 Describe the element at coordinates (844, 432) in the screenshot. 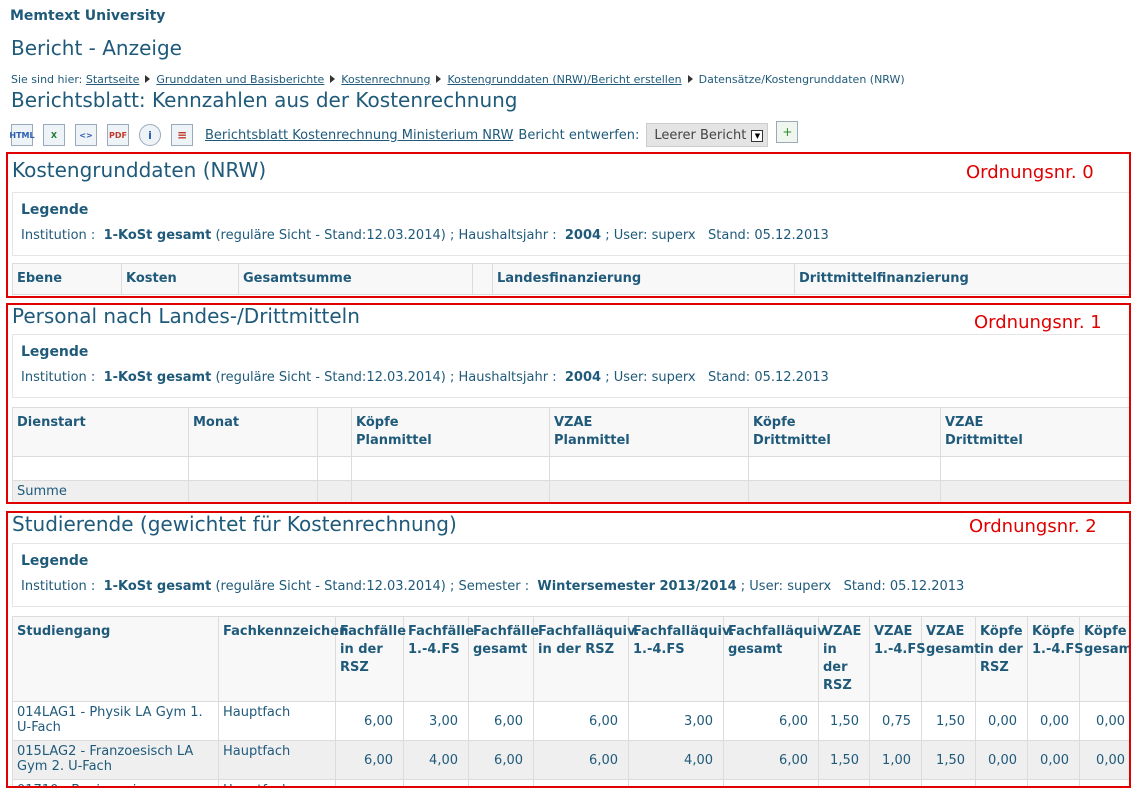

I see `column-header: Köpfe Drittmittel` at that location.